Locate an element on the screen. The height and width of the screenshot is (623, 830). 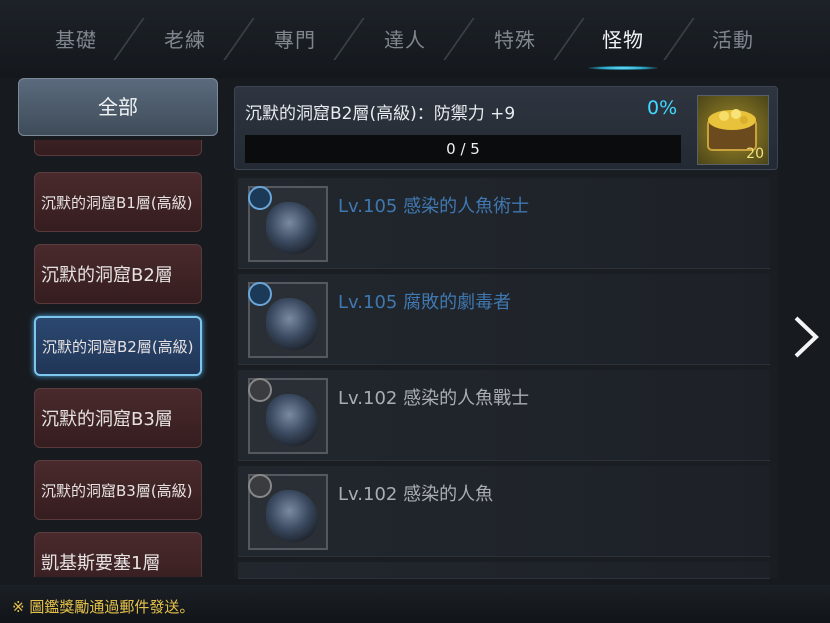
monster-name: Lv.102 感染的人魚戰士 is located at coordinates (434, 398).